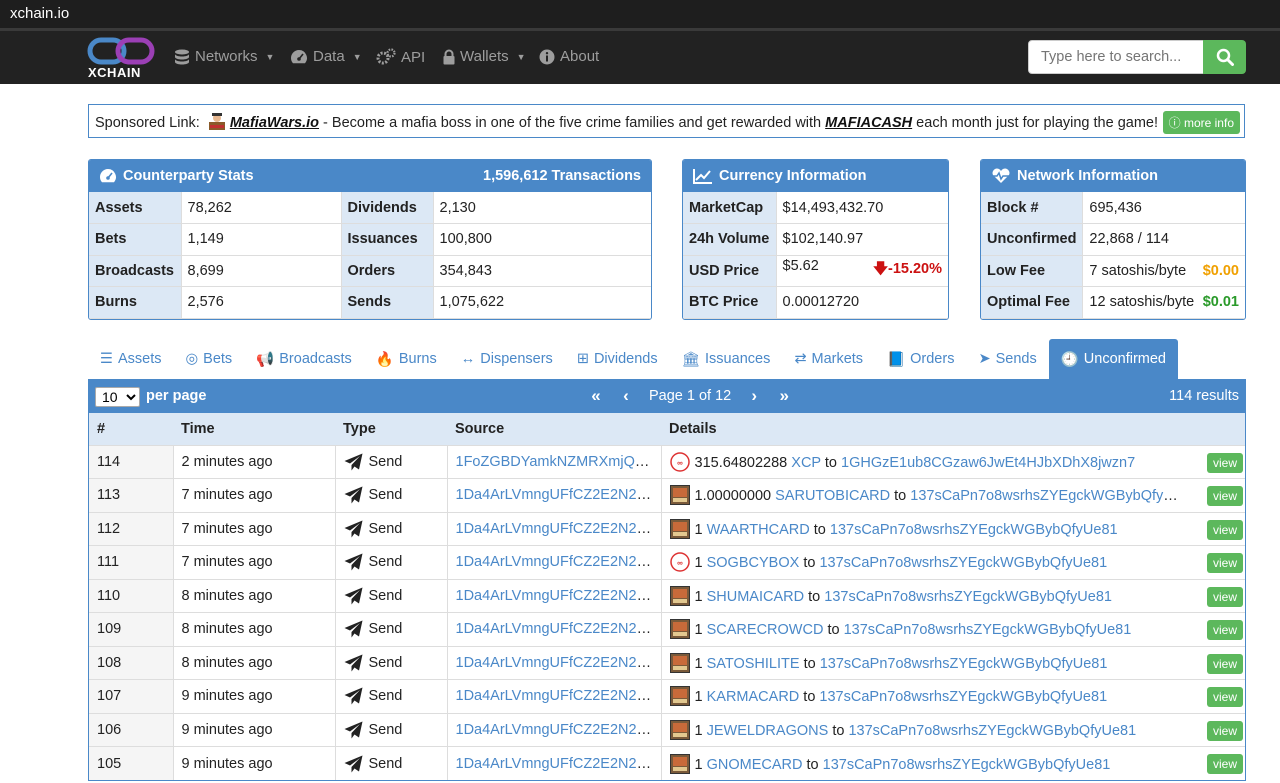 This screenshot has height=783, width=1280. Describe the element at coordinates (117, 397) in the screenshot. I see `per-page-select: 10` at that location.